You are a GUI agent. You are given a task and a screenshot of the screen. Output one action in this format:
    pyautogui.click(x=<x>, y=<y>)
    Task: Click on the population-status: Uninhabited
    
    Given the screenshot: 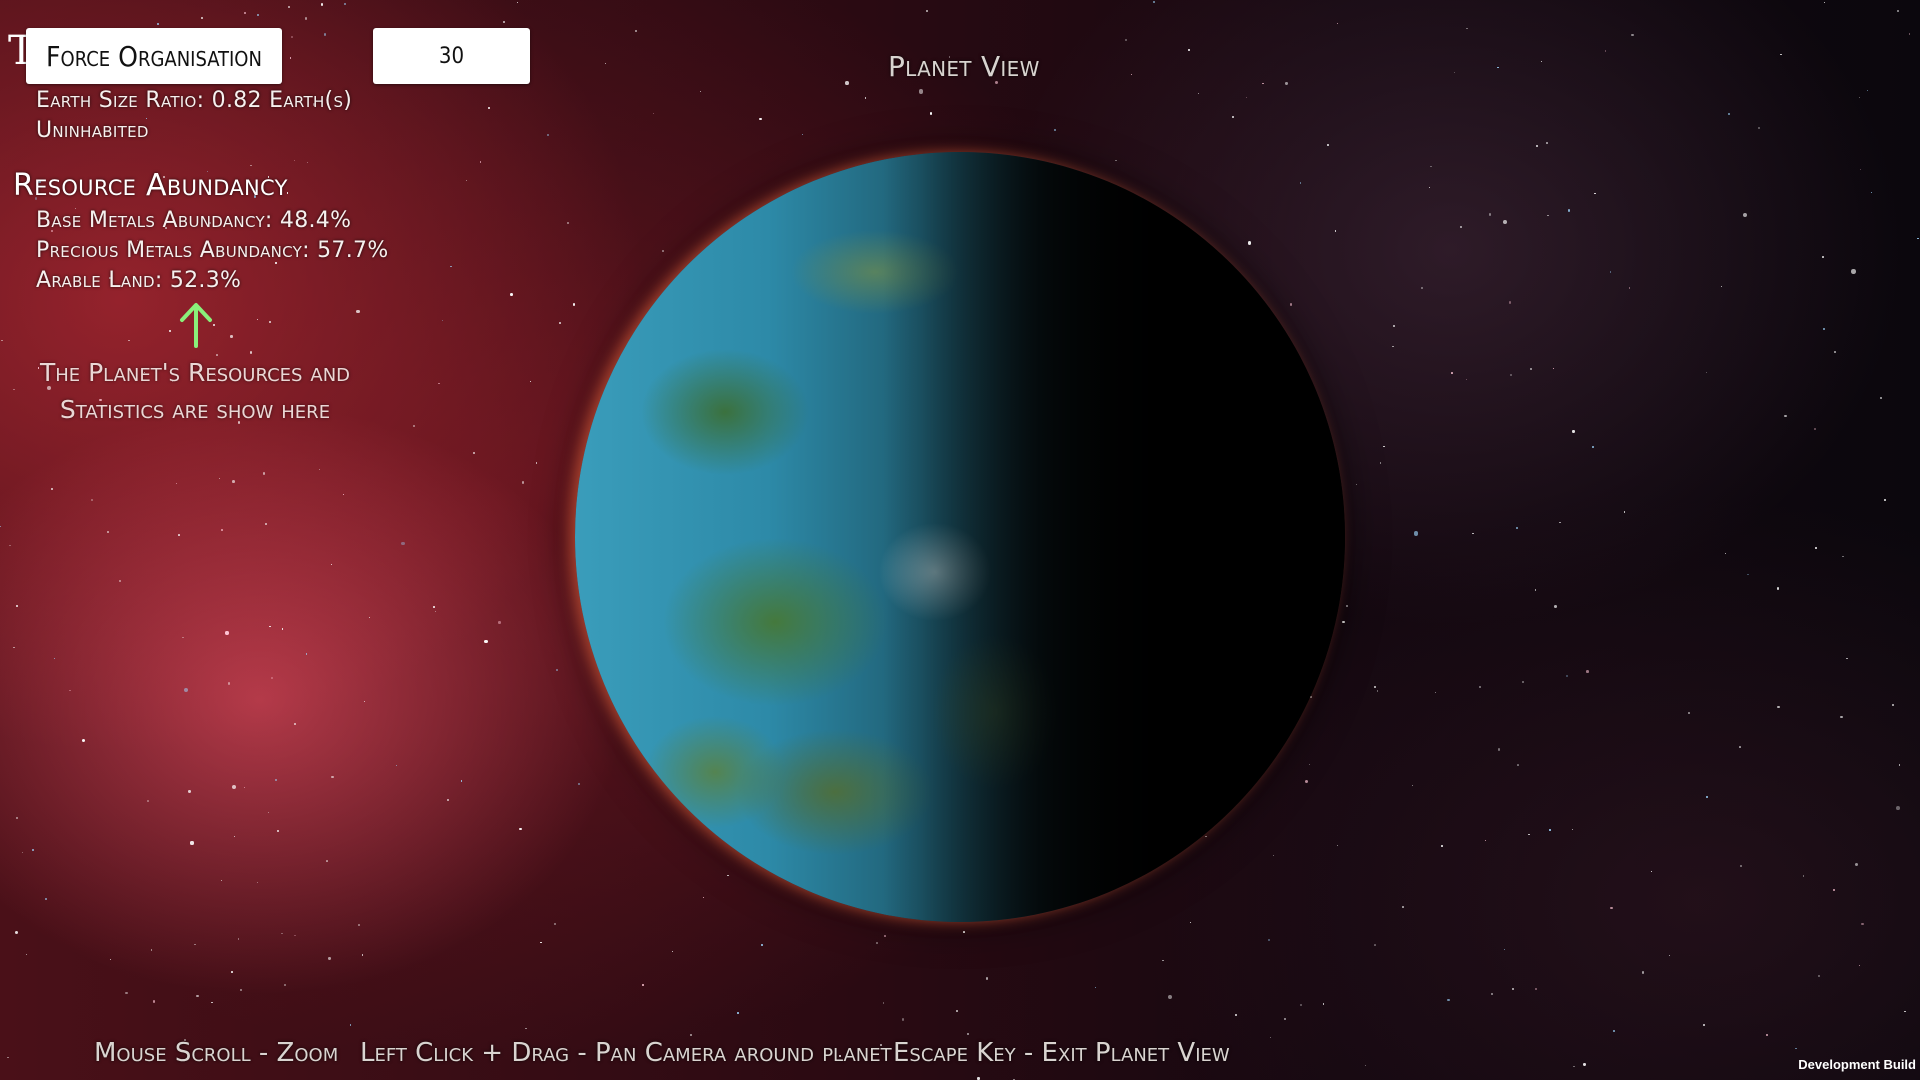 What is the action you would take?
    pyautogui.click(x=92, y=130)
    